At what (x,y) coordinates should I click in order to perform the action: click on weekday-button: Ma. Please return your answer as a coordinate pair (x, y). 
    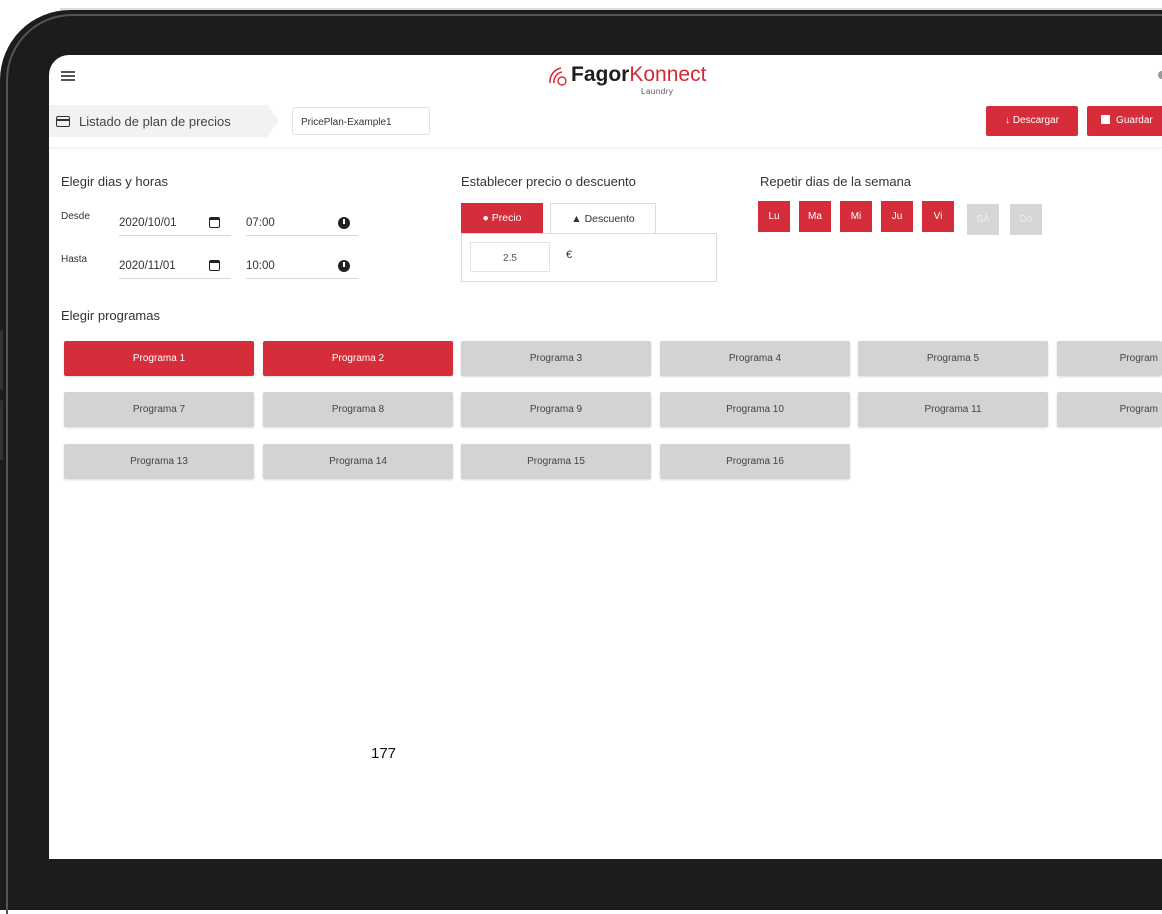
    Looking at the image, I should click on (815, 216).